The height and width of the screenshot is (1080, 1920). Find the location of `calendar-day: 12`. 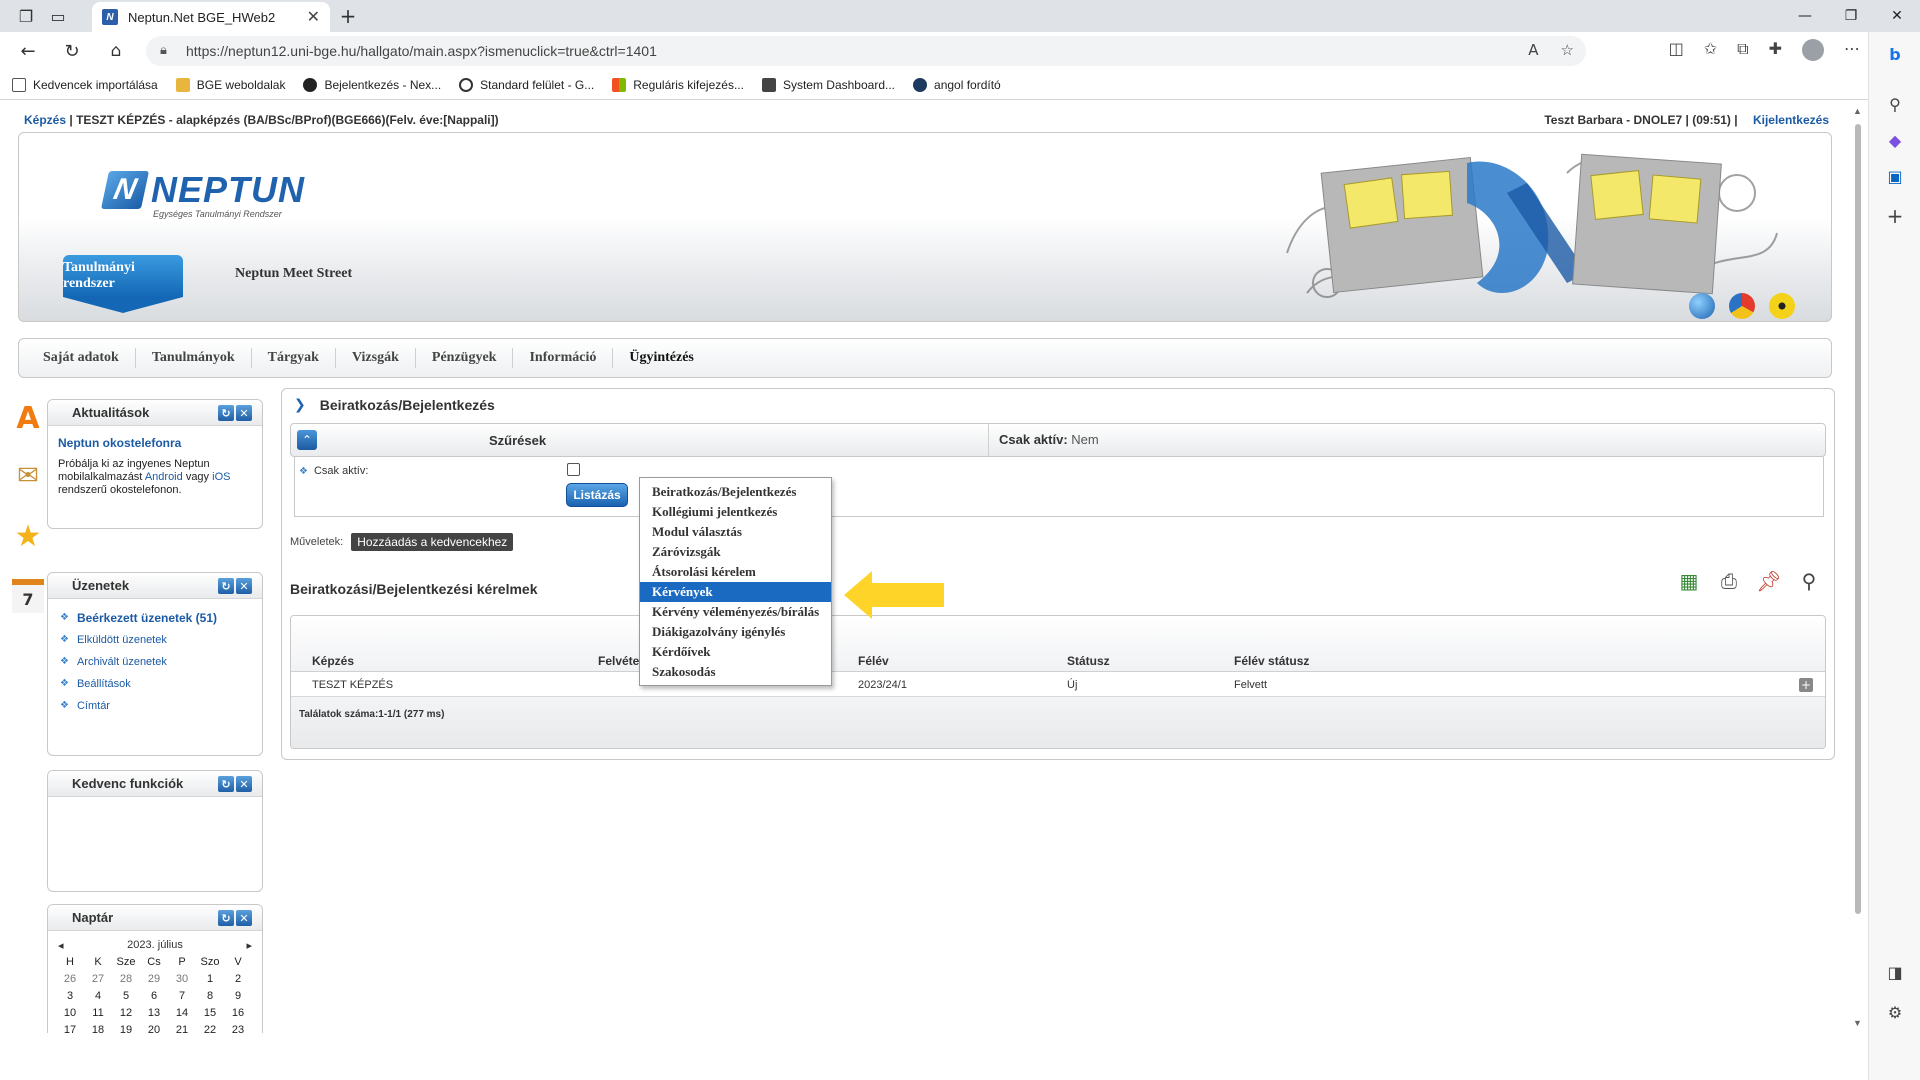

calendar-day: 12 is located at coordinates (126, 1013).